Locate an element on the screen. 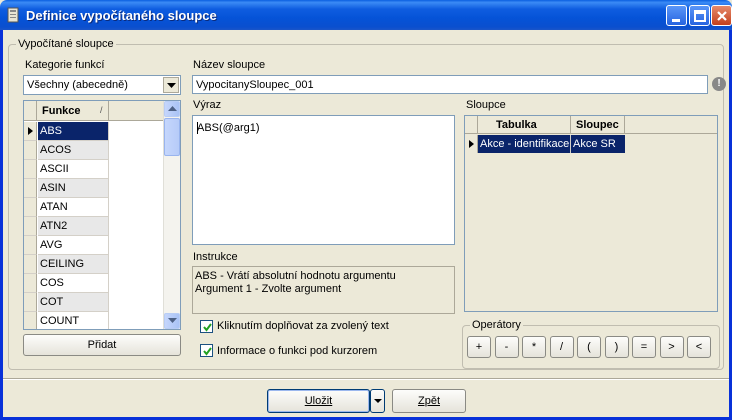  dropdown-button is located at coordinates (171, 85).